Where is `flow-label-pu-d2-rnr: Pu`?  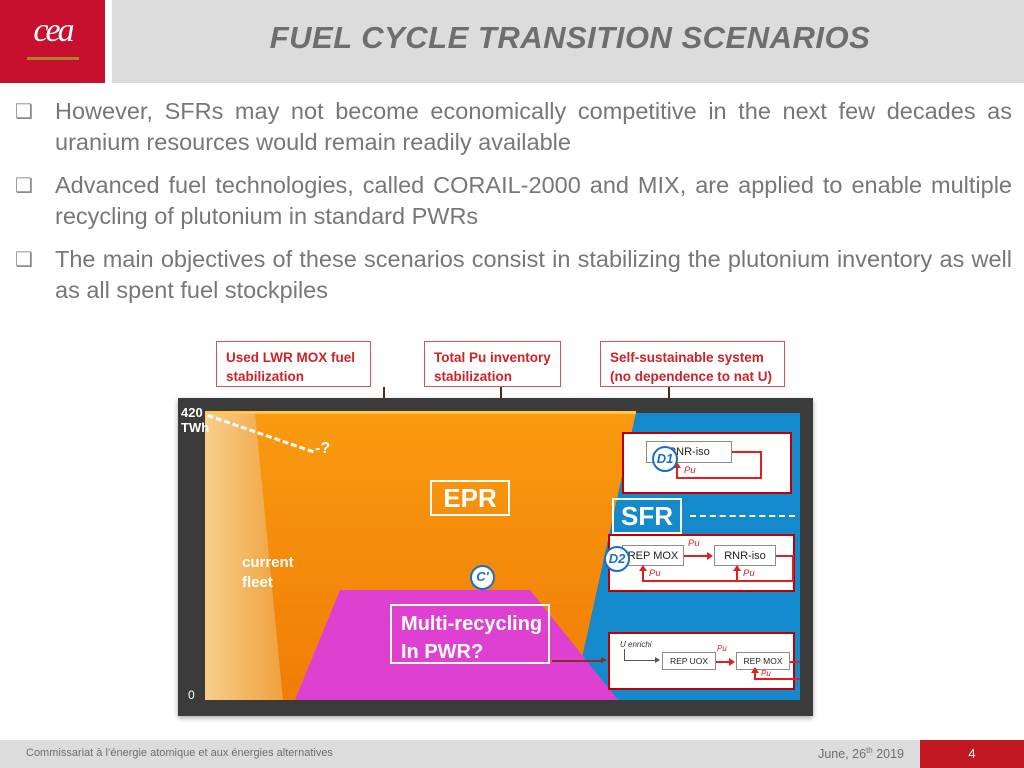 flow-label-pu-d2-rnr: Pu is located at coordinates (749, 573).